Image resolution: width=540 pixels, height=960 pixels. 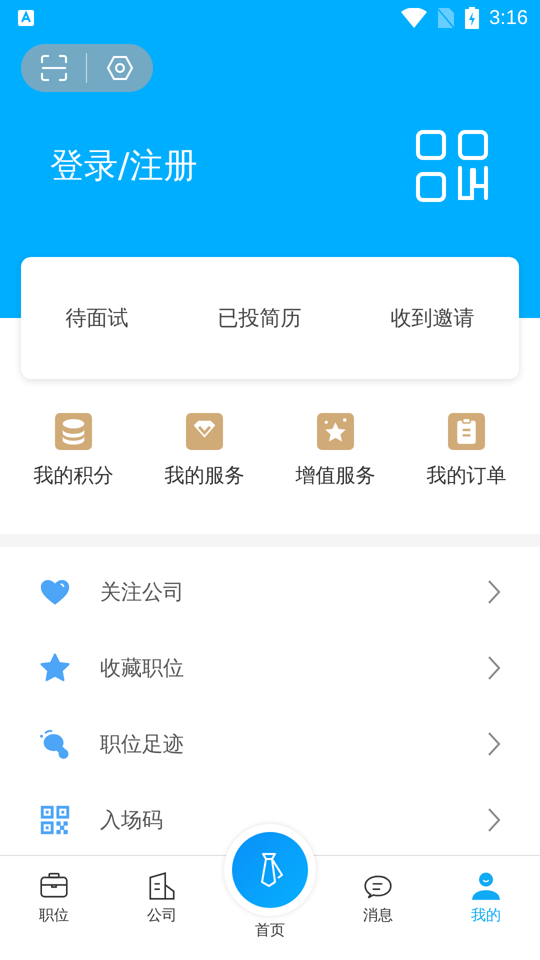 I want to click on battery-charging-icon, so click(x=472, y=18).